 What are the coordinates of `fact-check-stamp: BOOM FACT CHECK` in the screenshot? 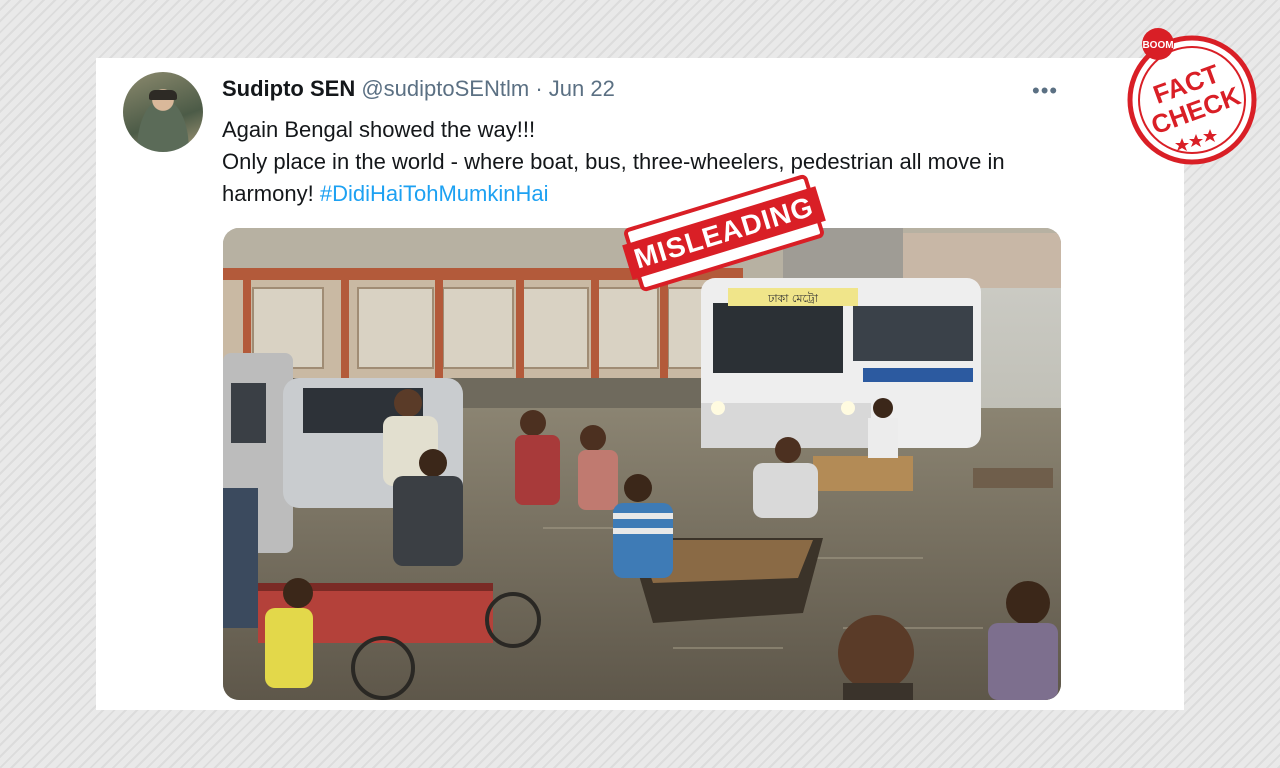 It's located at (1192, 96).